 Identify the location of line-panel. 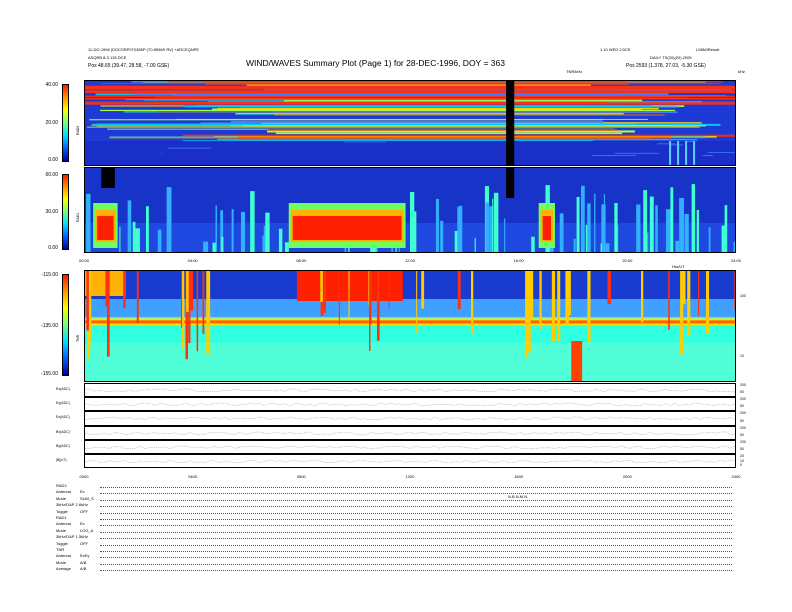
(410, 418).